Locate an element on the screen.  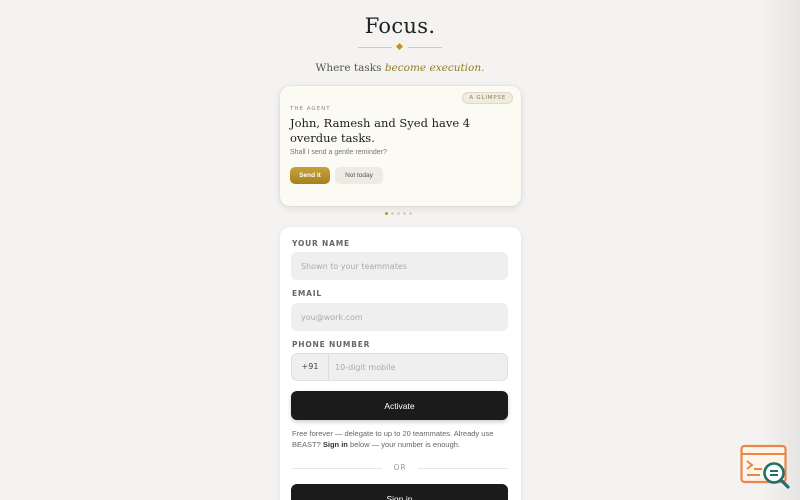
agent-question: Shall I send a gentle reminder? is located at coordinates (338, 152).